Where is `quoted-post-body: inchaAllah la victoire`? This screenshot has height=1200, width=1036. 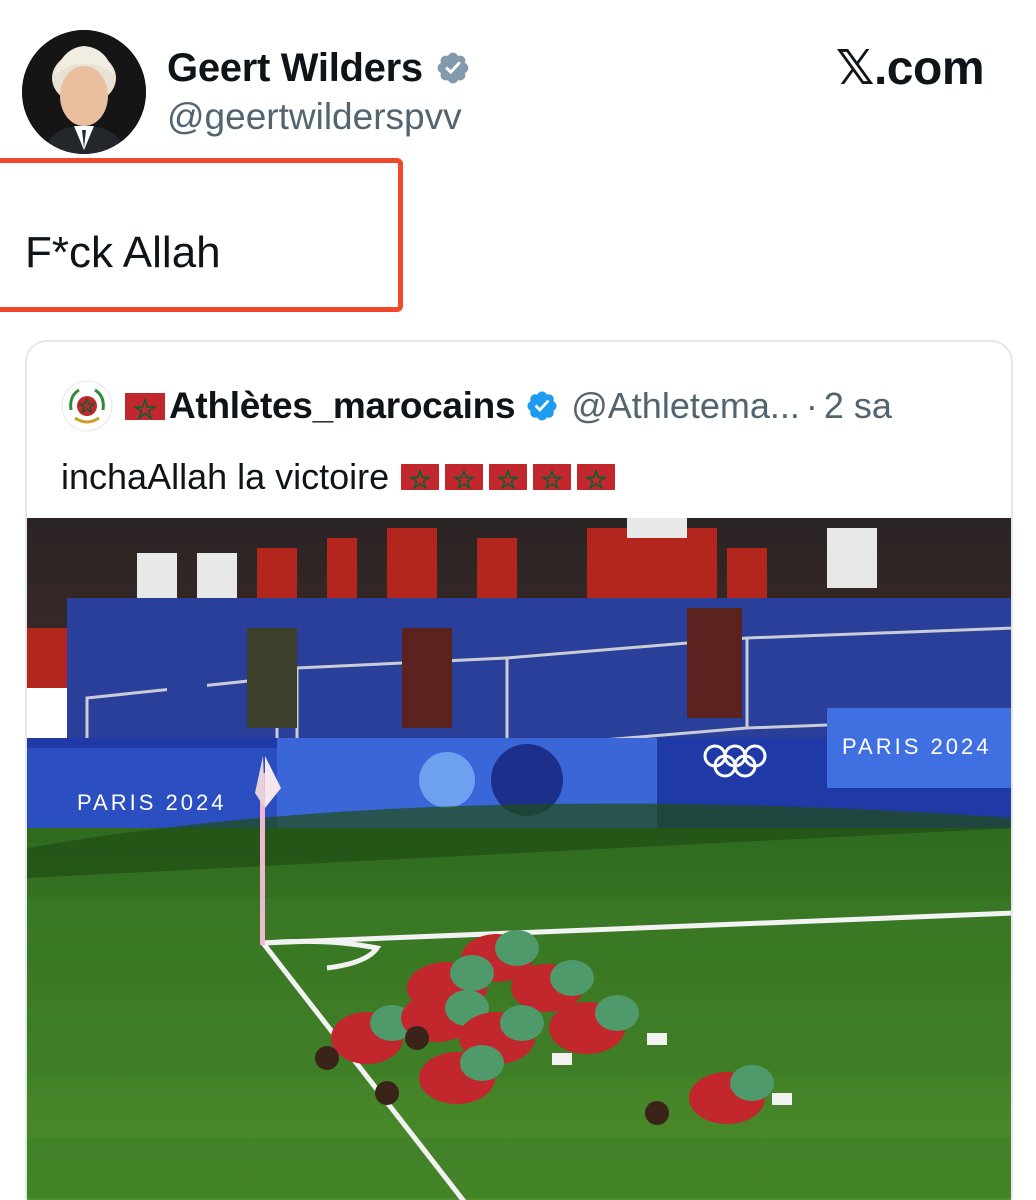
quoted-post-body: inchaAllah la victoire is located at coordinates (341, 477).